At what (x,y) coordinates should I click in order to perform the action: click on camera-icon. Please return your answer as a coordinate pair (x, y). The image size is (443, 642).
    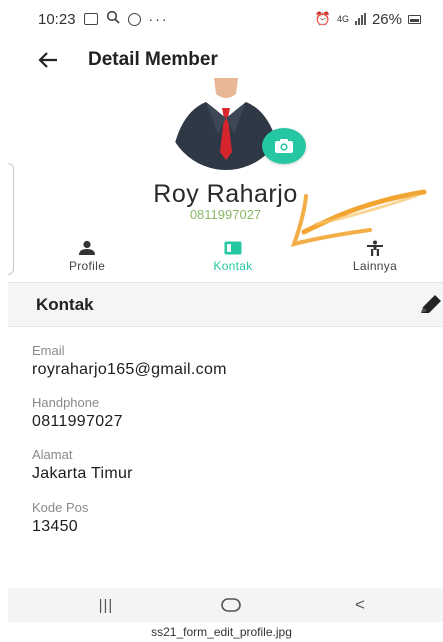
    Looking at the image, I should click on (284, 146).